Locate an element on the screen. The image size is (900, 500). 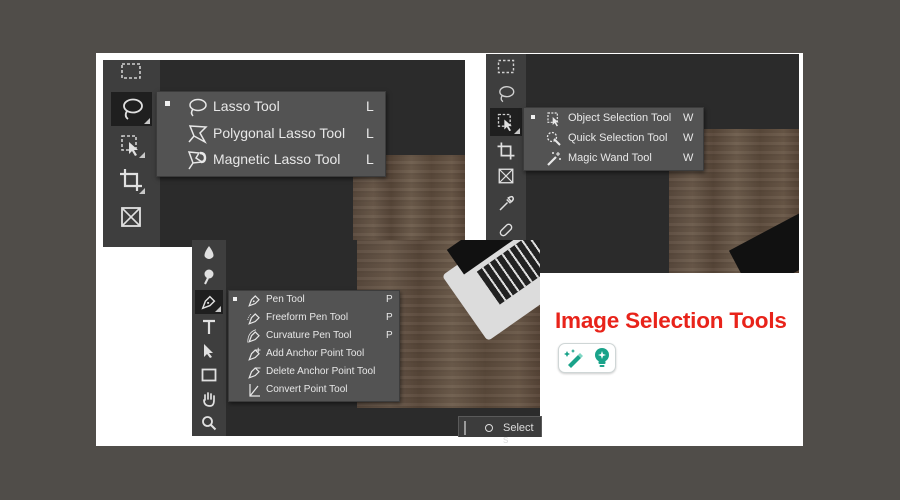
menu-item-label: Convert Point Tool is located at coordinates (307, 389).